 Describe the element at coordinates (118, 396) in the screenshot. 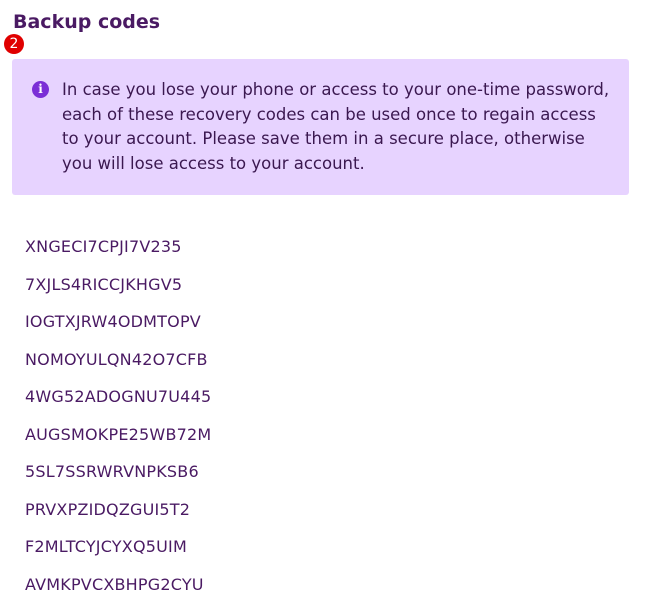

I see `recovery-code: 4WG52ADOGNU7U445` at that location.